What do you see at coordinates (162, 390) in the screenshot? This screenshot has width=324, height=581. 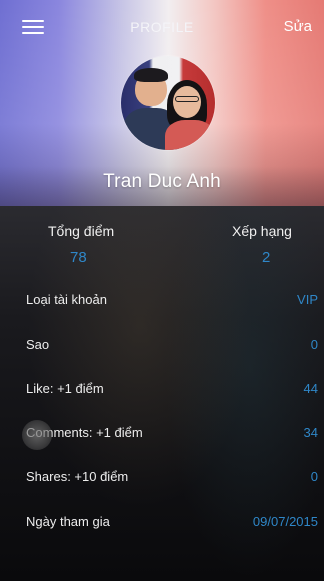 I see `detail-row-likes: Like: +1 điểm 44` at bounding box center [162, 390].